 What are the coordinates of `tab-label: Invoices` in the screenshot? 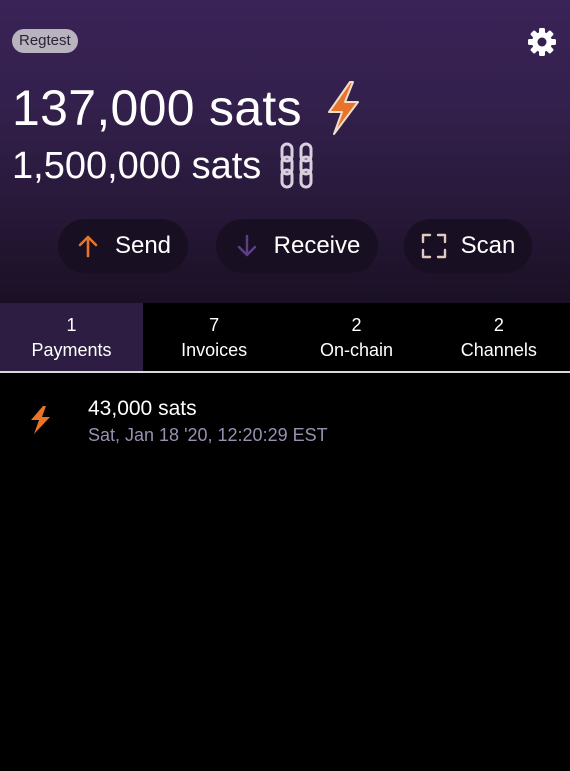 It's located at (214, 350).